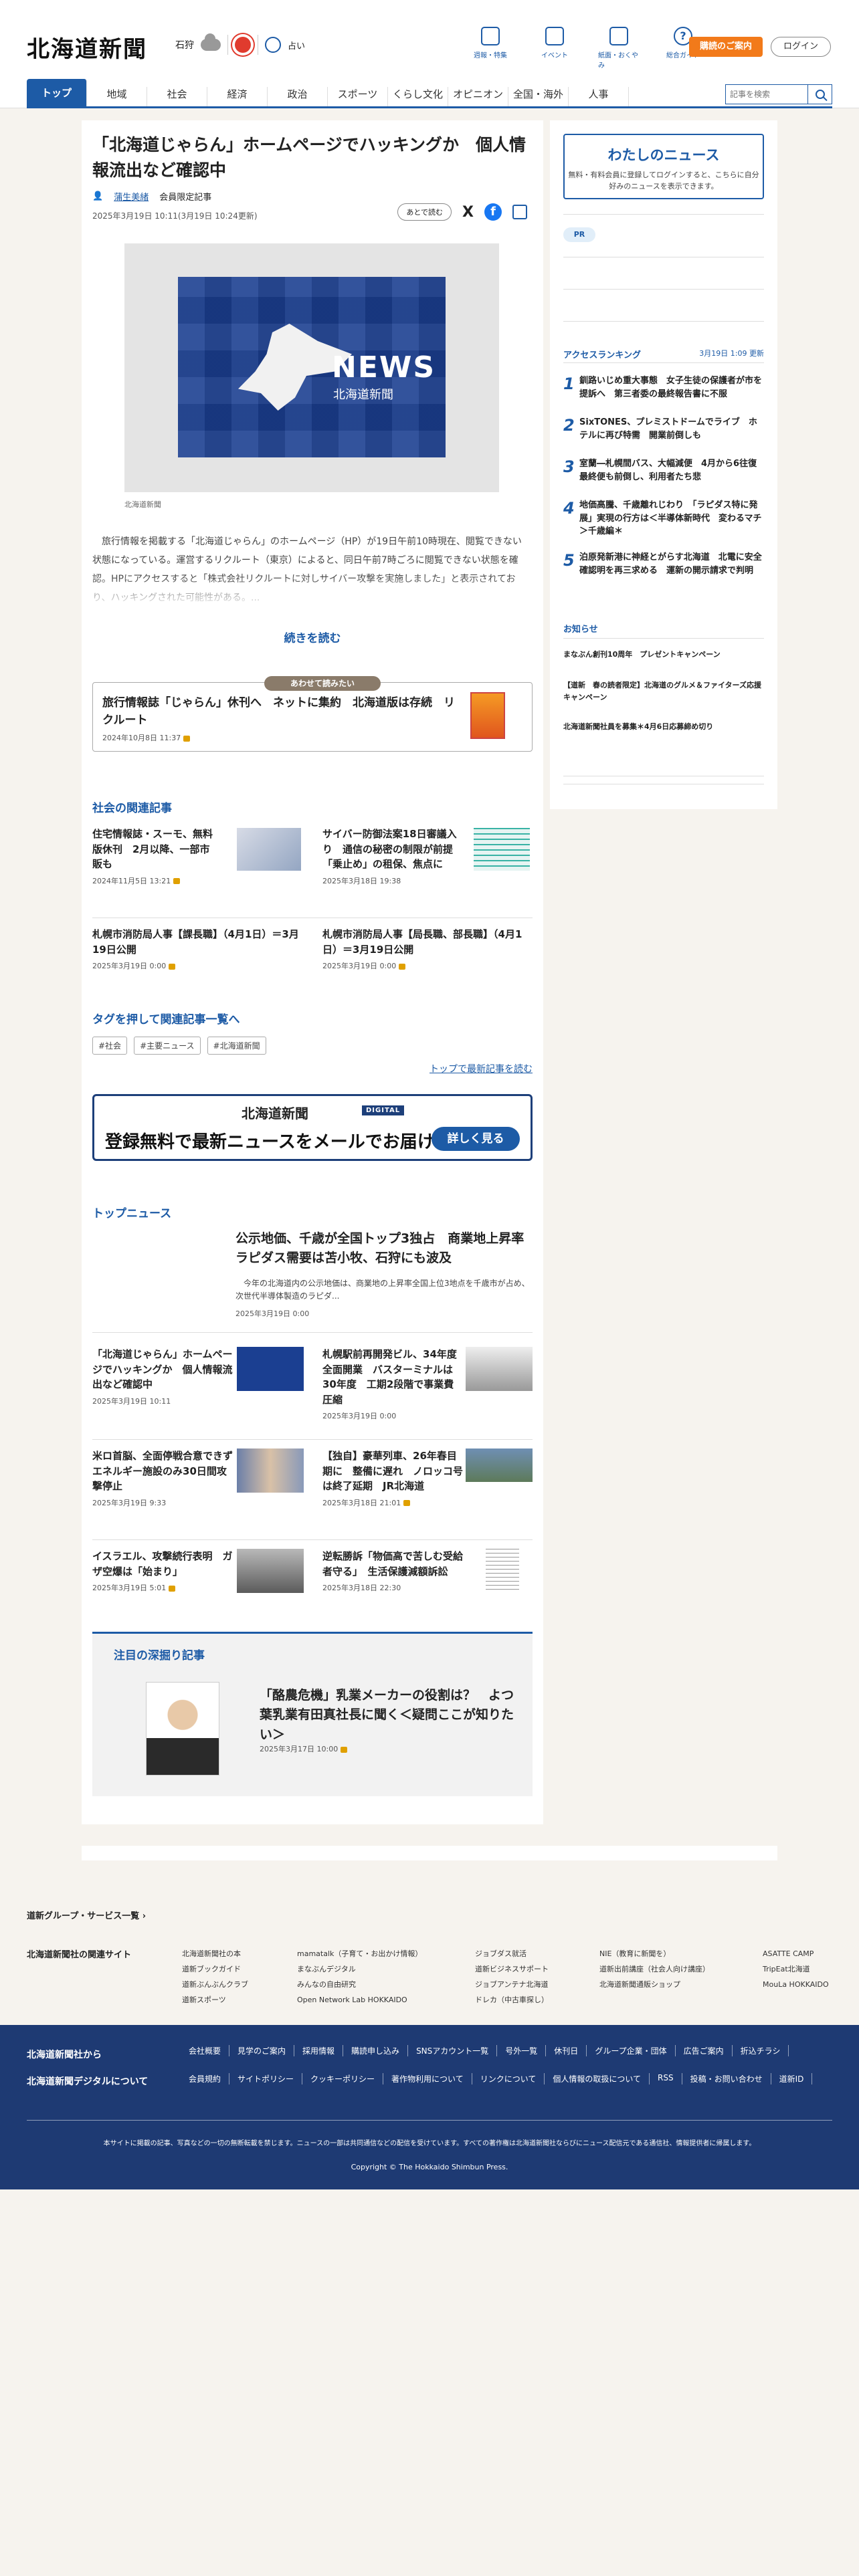  I want to click on site-link: ドレカ（中古車探し）, so click(512, 2000).